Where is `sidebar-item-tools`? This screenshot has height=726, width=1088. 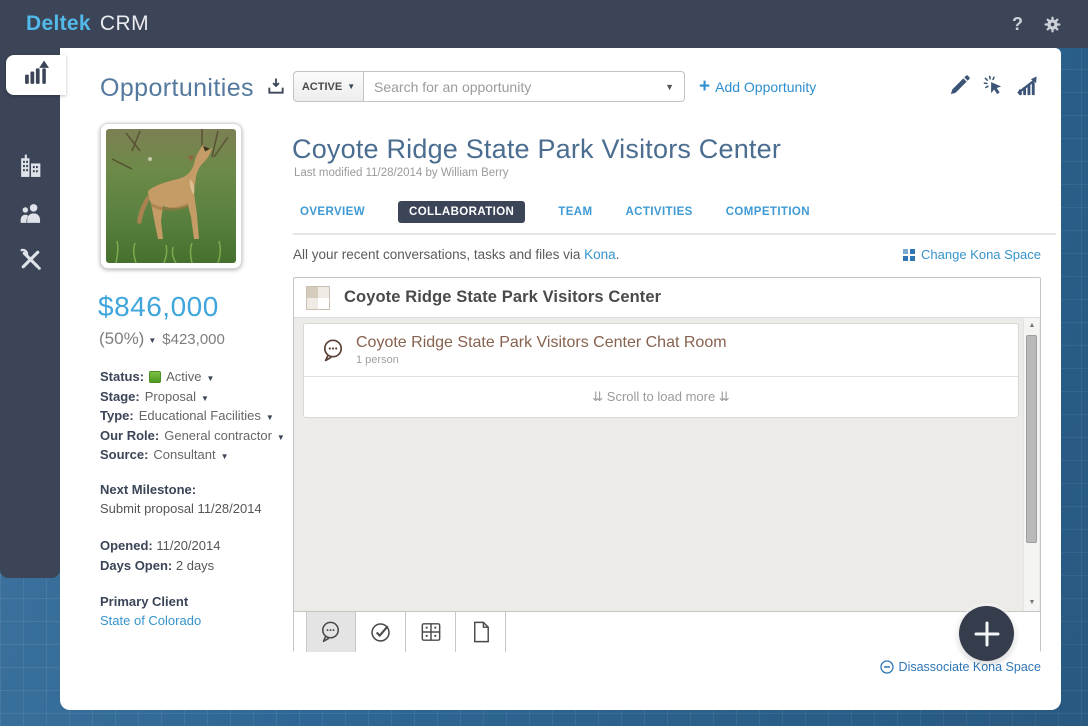 sidebar-item-tools is located at coordinates (30, 262).